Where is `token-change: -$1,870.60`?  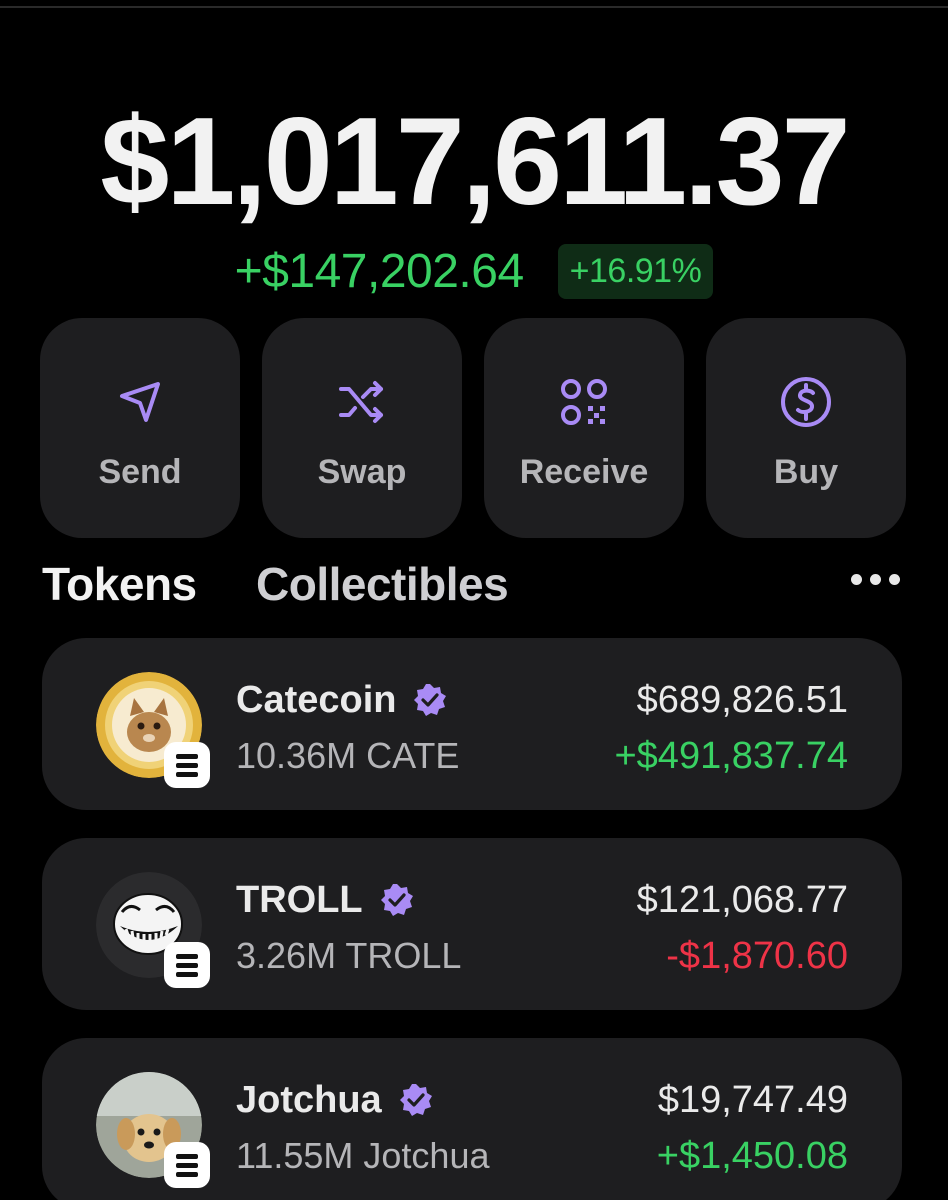
token-change: -$1,870.60 is located at coordinates (757, 956).